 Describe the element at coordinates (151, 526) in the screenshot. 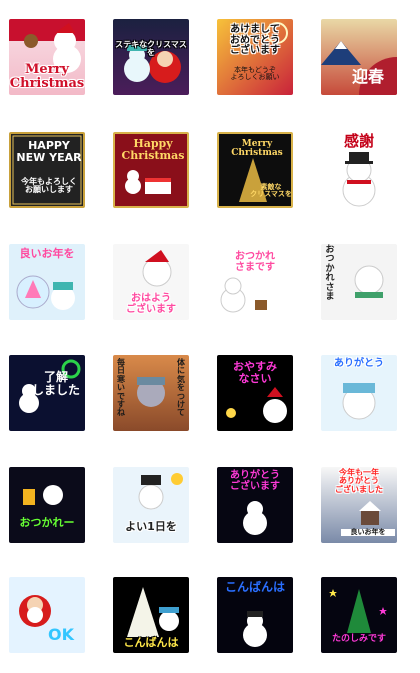

I see `sticker-caption: よい1日を` at that location.